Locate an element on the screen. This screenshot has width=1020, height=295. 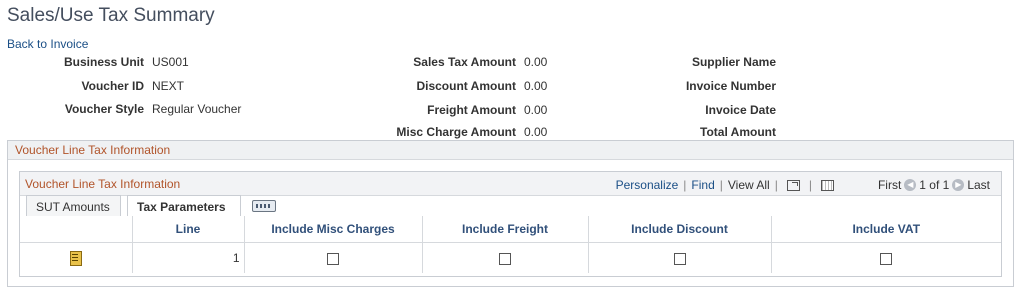
discount-amount-label: Discount Amount is located at coordinates (466, 86).